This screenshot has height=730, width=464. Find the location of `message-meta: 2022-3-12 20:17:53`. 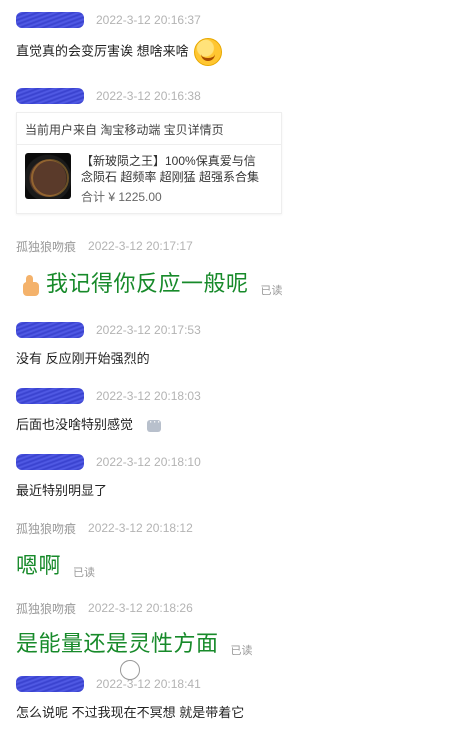

message-meta: 2022-3-12 20:17:53 is located at coordinates (236, 330).